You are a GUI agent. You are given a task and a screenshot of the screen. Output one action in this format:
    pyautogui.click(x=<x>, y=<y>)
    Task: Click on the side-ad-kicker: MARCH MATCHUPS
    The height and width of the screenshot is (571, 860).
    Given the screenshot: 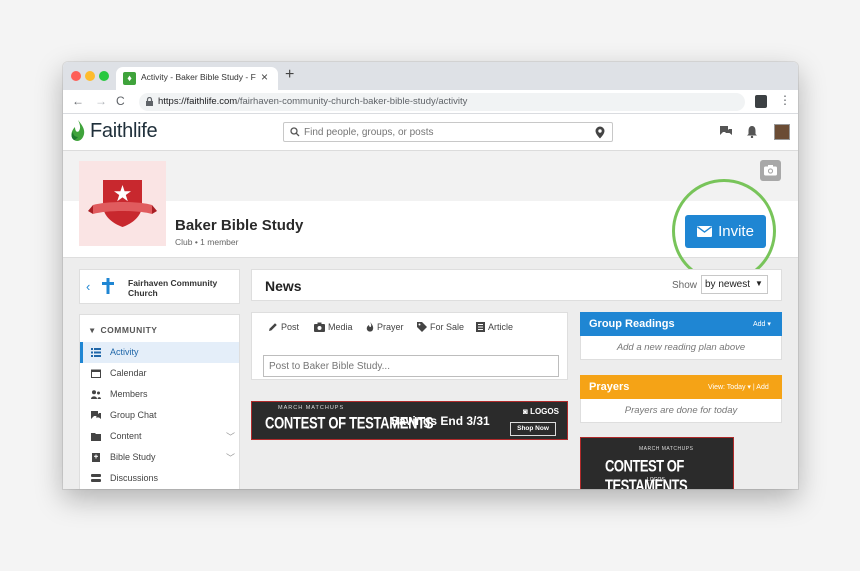 What is the action you would take?
    pyautogui.click(x=666, y=449)
    